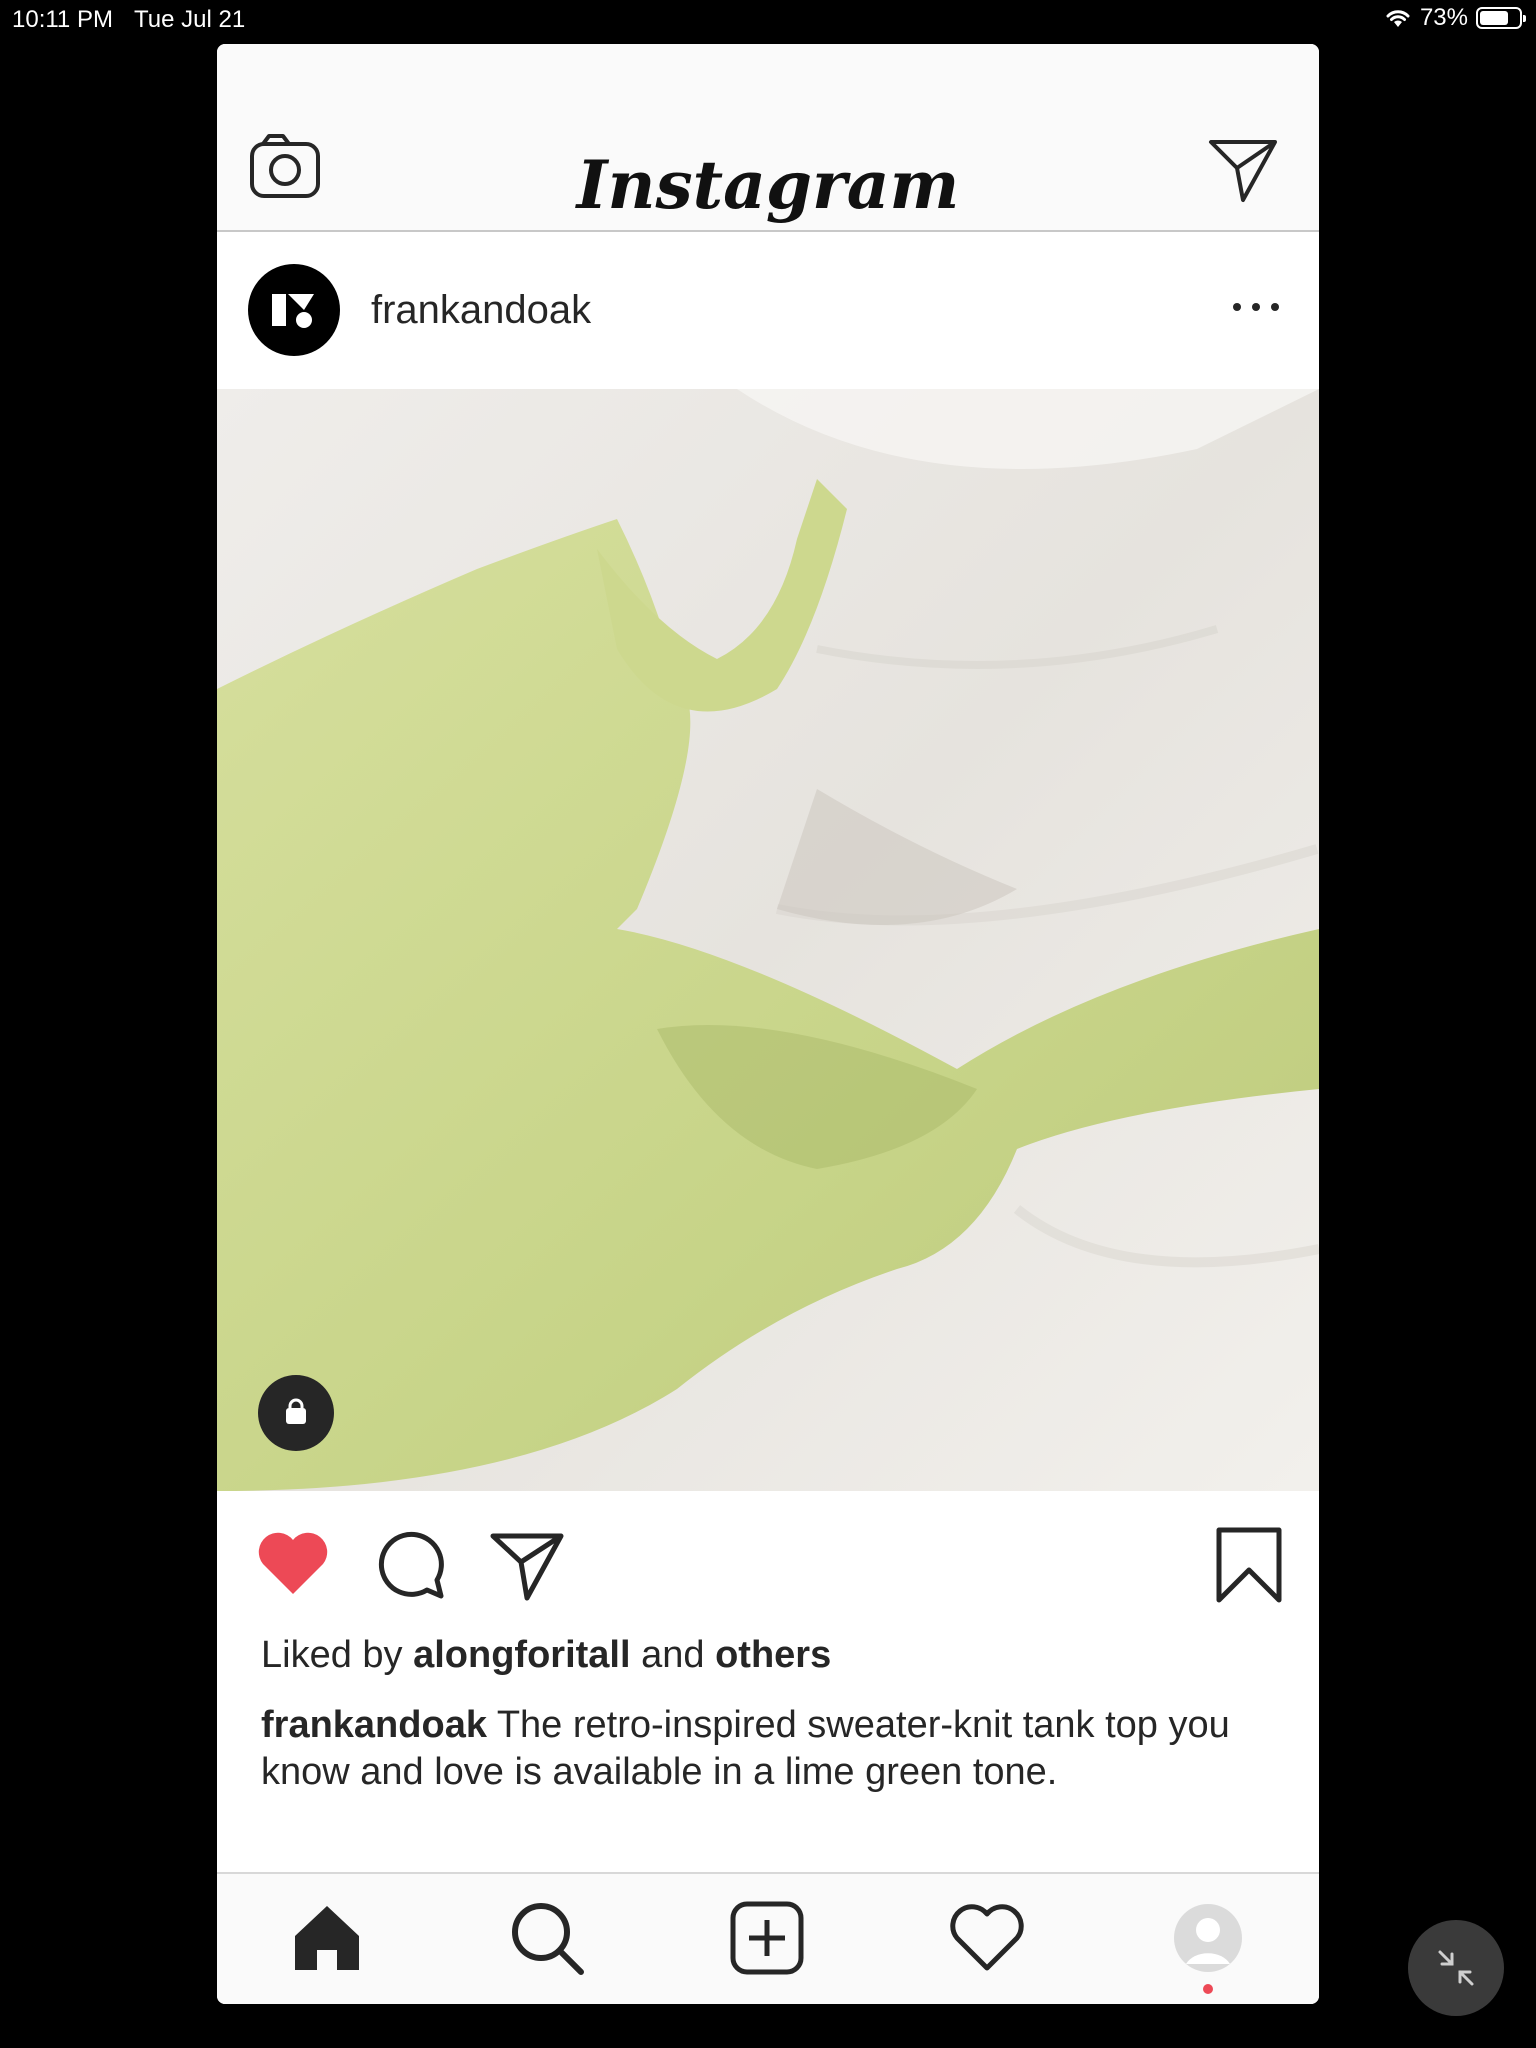 This screenshot has width=1536, height=2048. What do you see at coordinates (1443, 17) in the screenshot?
I see `battery-percent: 73%` at bounding box center [1443, 17].